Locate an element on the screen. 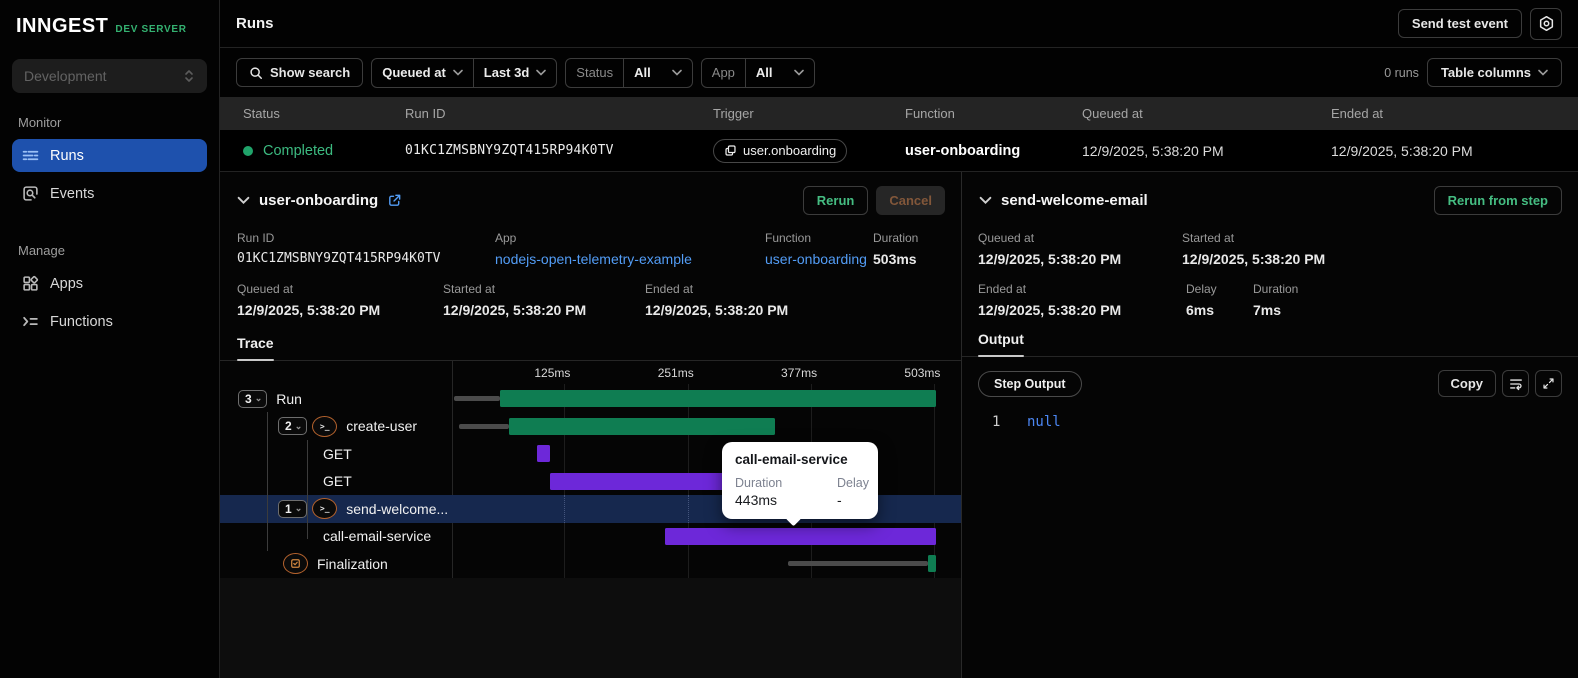 Image resolution: width=1578 pixels, height=678 pixels. trace-row-call-email-service: call-email-service is located at coordinates (590, 537).